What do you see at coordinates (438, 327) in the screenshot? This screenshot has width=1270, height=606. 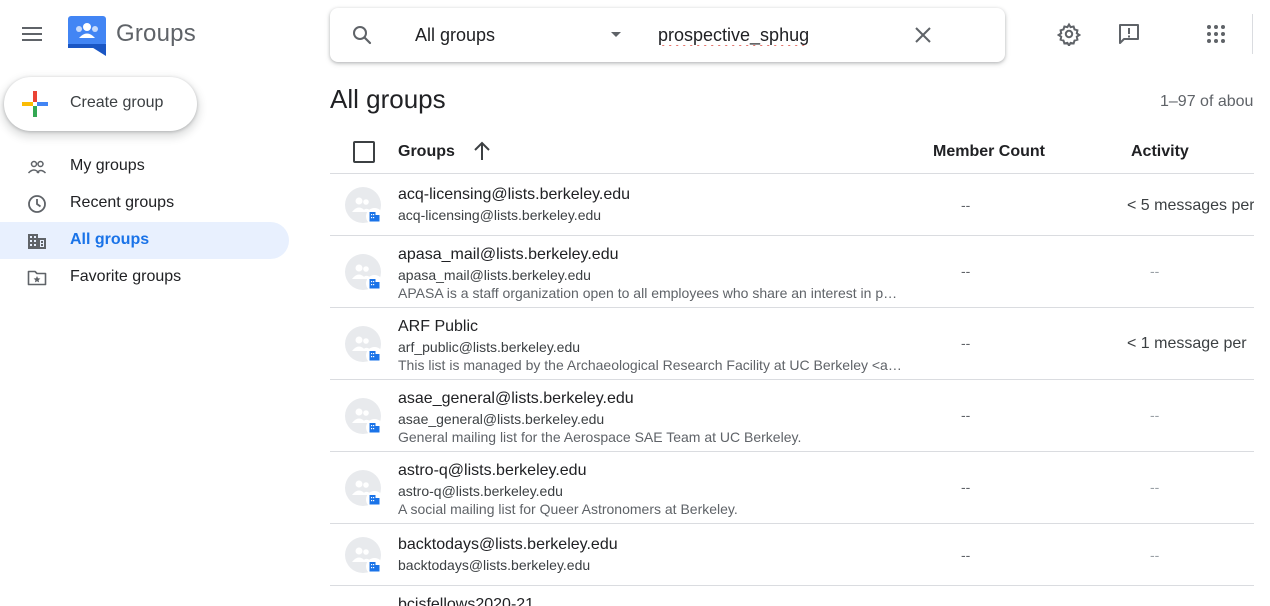 I see `group-name: ARF Public` at bounding box center [438, 327].